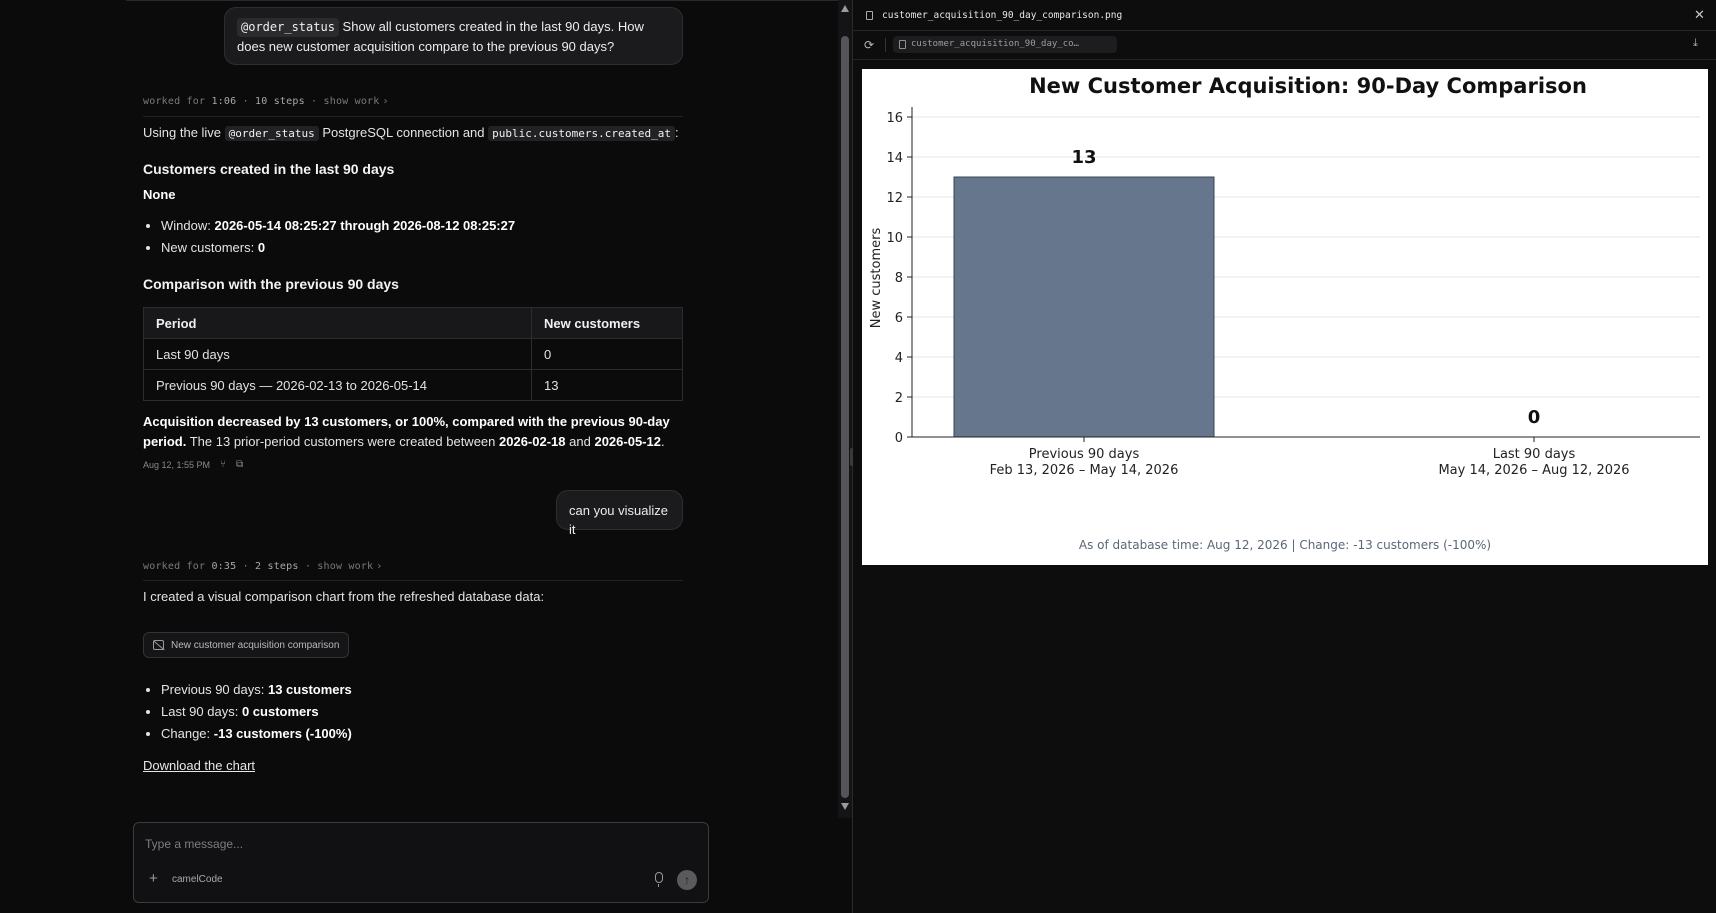 This screenshot has height=913, width=1716. Describe the element at coordinates (421, 862) in the screenshot. I see `message-composer: Type a message... + camelCode ↑` at that location.